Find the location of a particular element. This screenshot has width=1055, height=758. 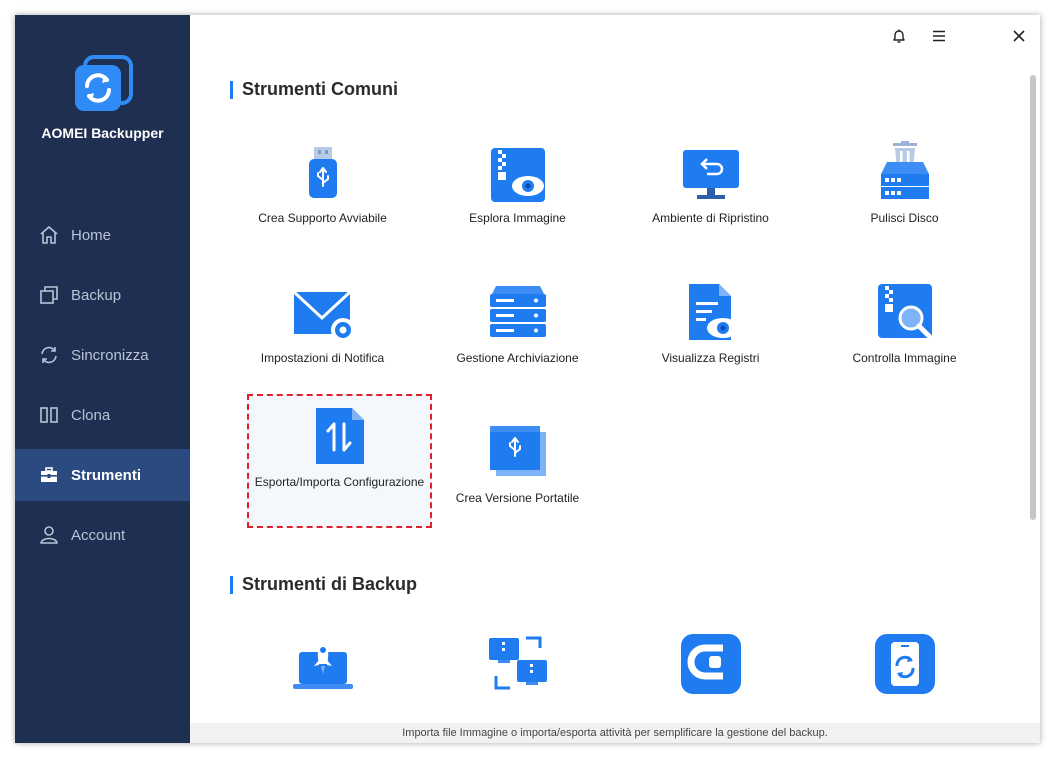

tool-label: Crea Supporto Avviabile is located at coordinates (322, 218).